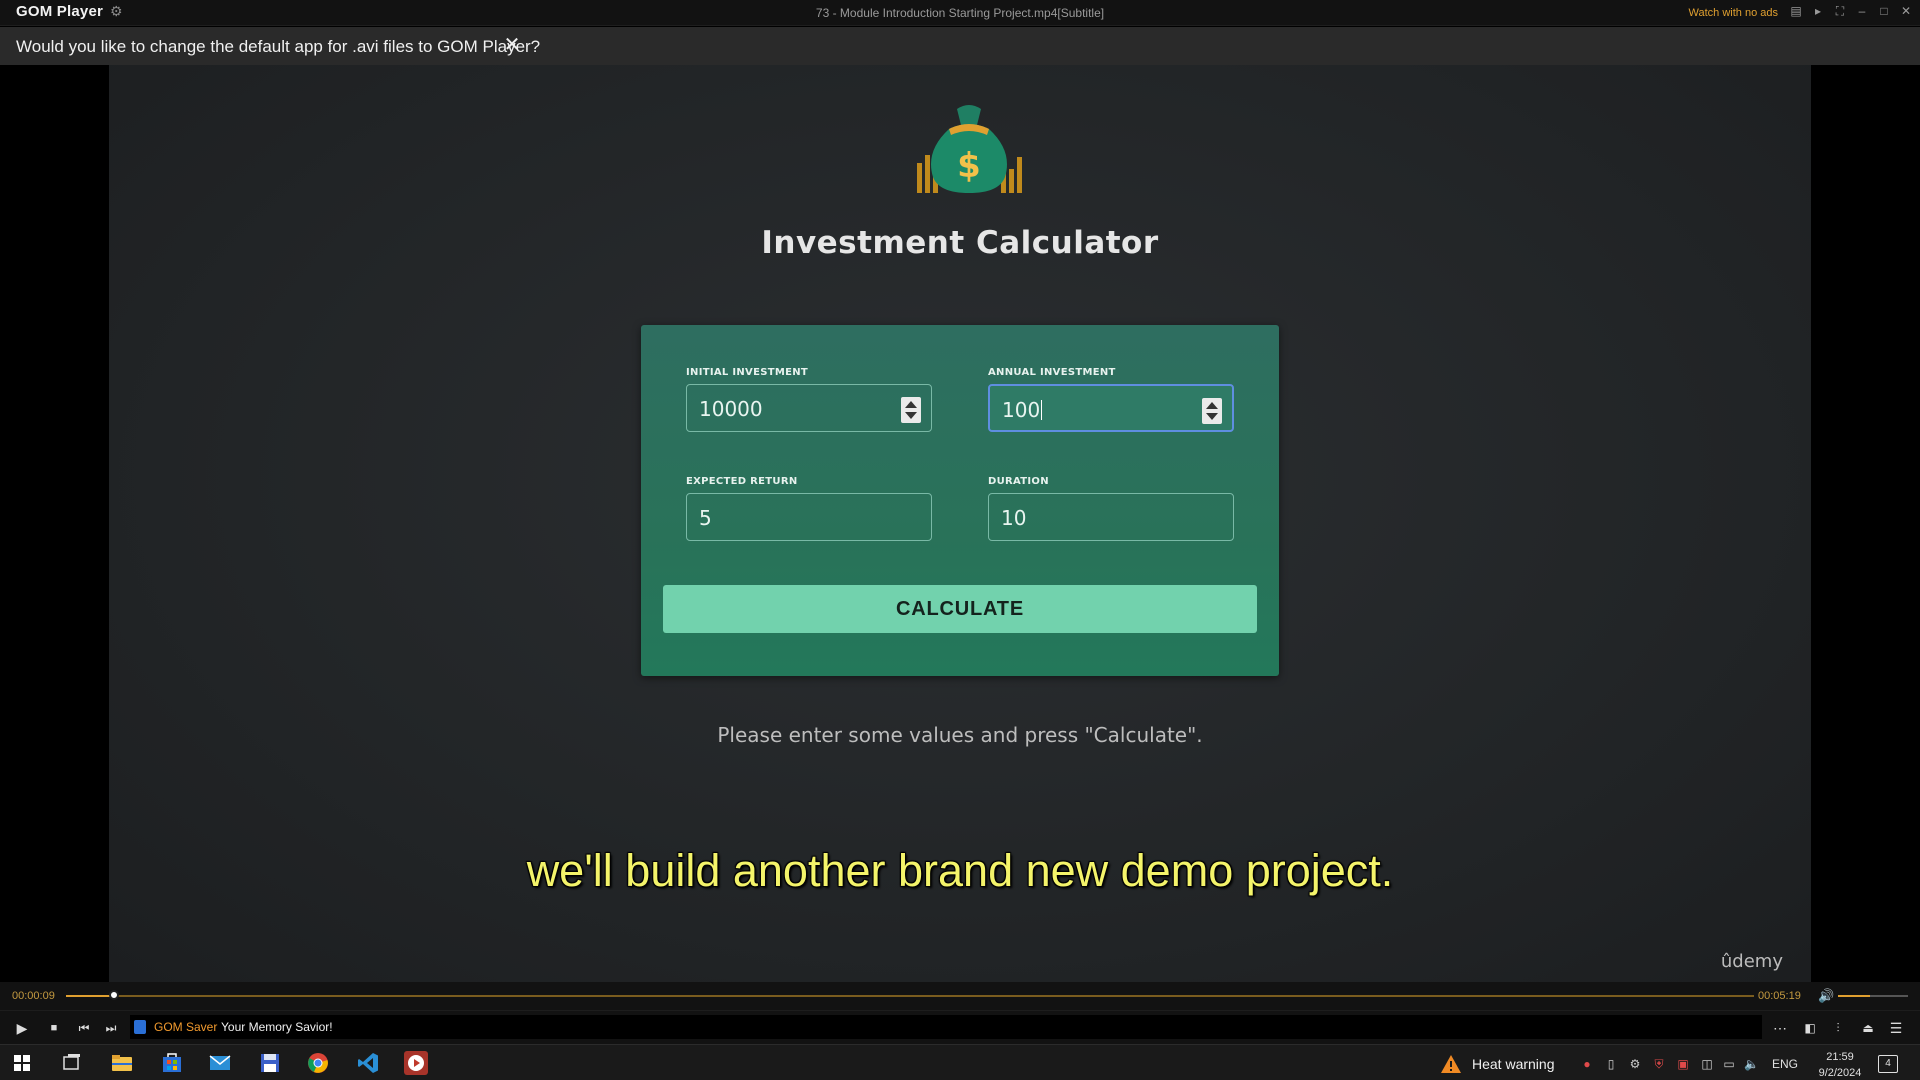 Image resolution: width=1920 pixels, height=1080 pixels. I want to click on annual-investment-input: 100, so click(1111, 408).